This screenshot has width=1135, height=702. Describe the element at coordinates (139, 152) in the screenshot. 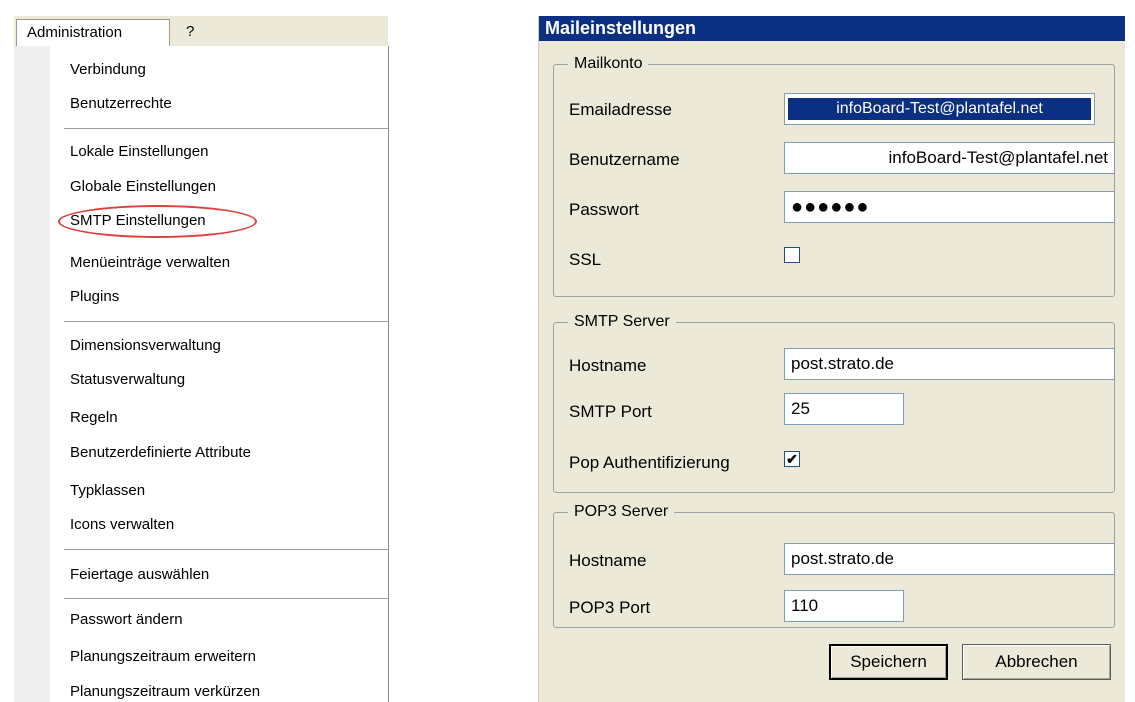

I see `menu-item-lokale-einstellungen: Lokale Einstellungen` at that location.